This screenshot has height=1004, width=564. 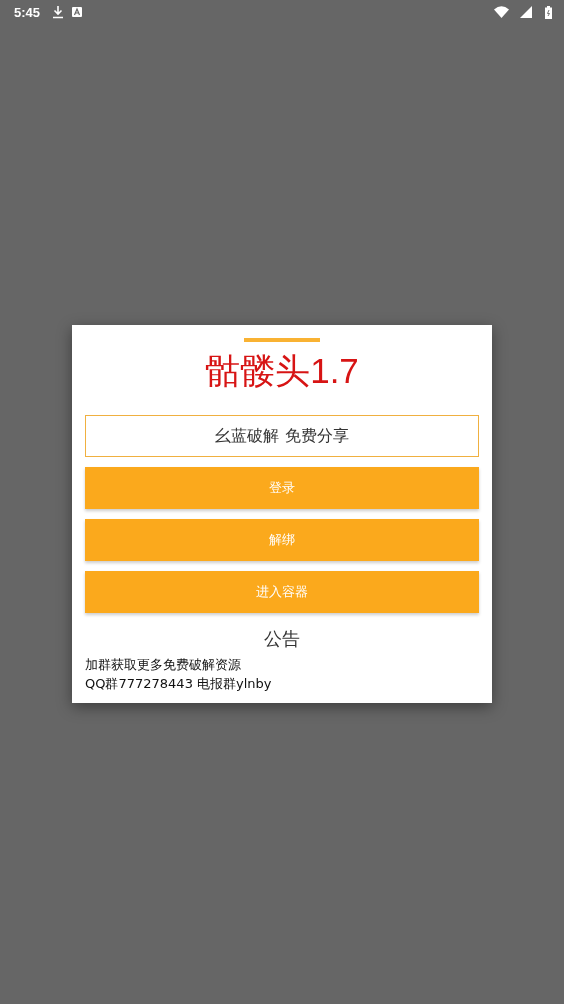 I want to click on subtitle-box: 幺蓝破解 免费分享, so click(x=282, y=436).